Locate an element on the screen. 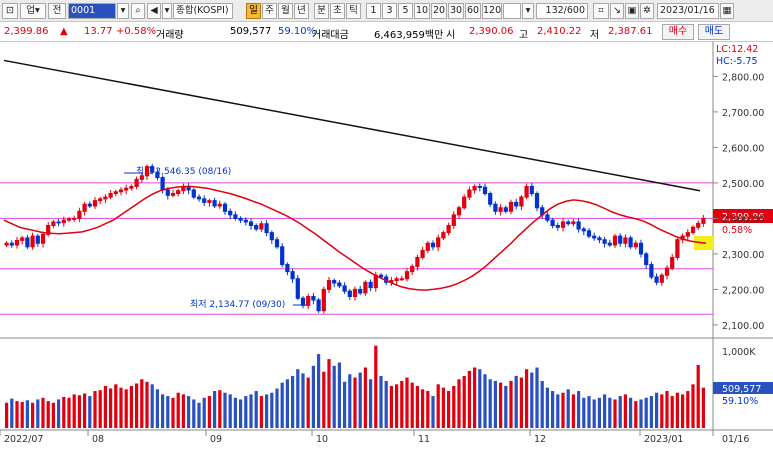 The image size is (773, 452). period-year: 년 is located at coordinates (301, 11).